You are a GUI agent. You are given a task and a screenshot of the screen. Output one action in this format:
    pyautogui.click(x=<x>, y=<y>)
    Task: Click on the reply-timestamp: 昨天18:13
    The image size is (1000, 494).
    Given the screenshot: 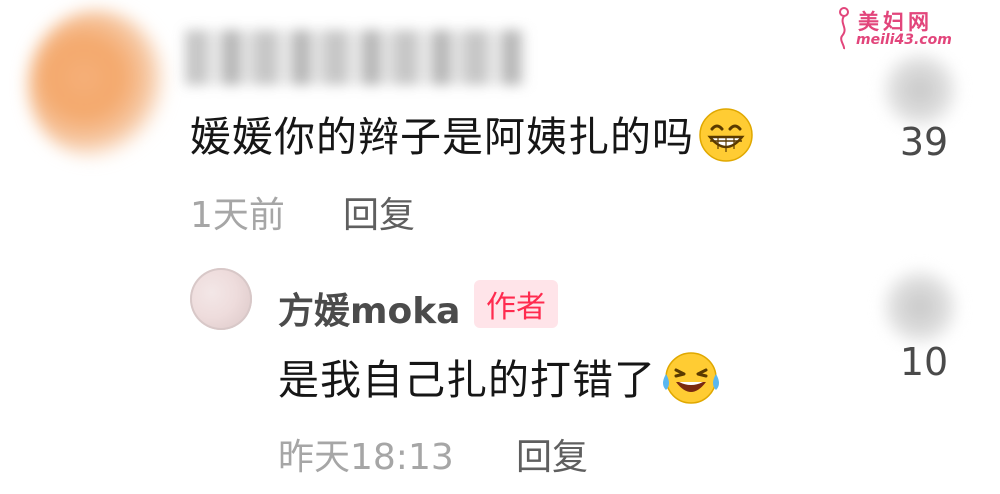 What is the action you would take?
    pyautogui.click(x=366, y=457)
    